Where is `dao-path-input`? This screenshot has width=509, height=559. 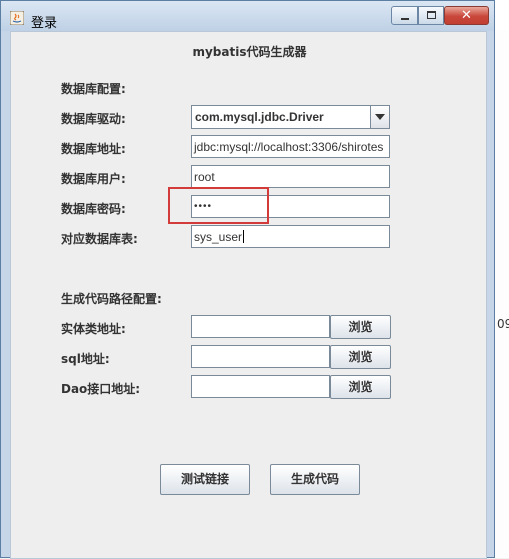 dao-path-input is located at coordinates (260, 386).